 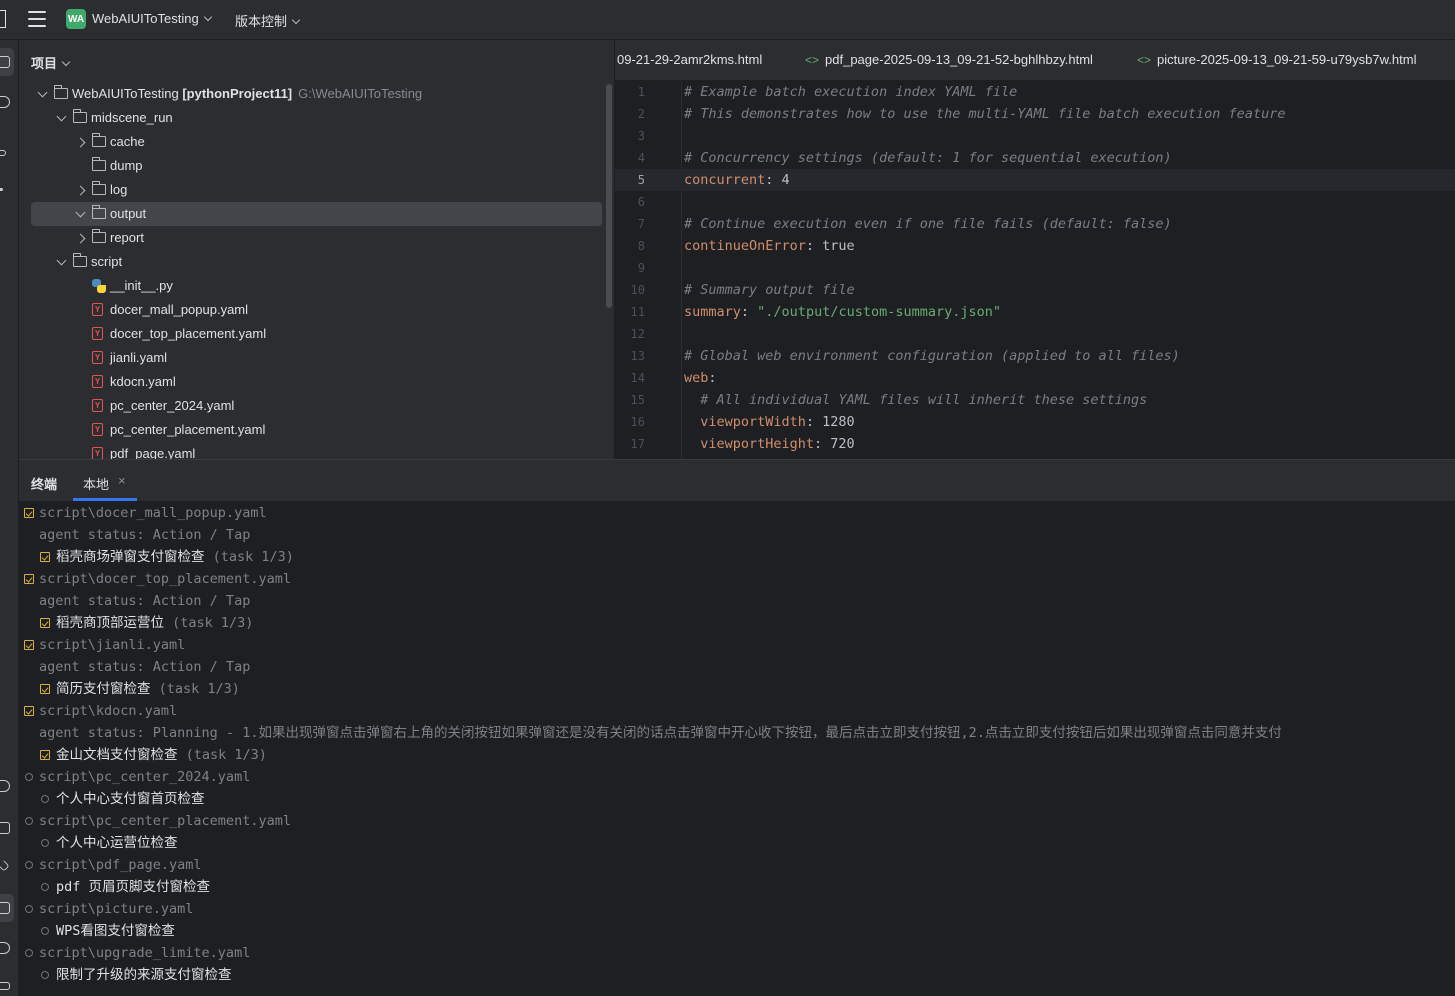 I want to click on project-switcher: WebAIUIToTesting, so click(x=152, y=18).